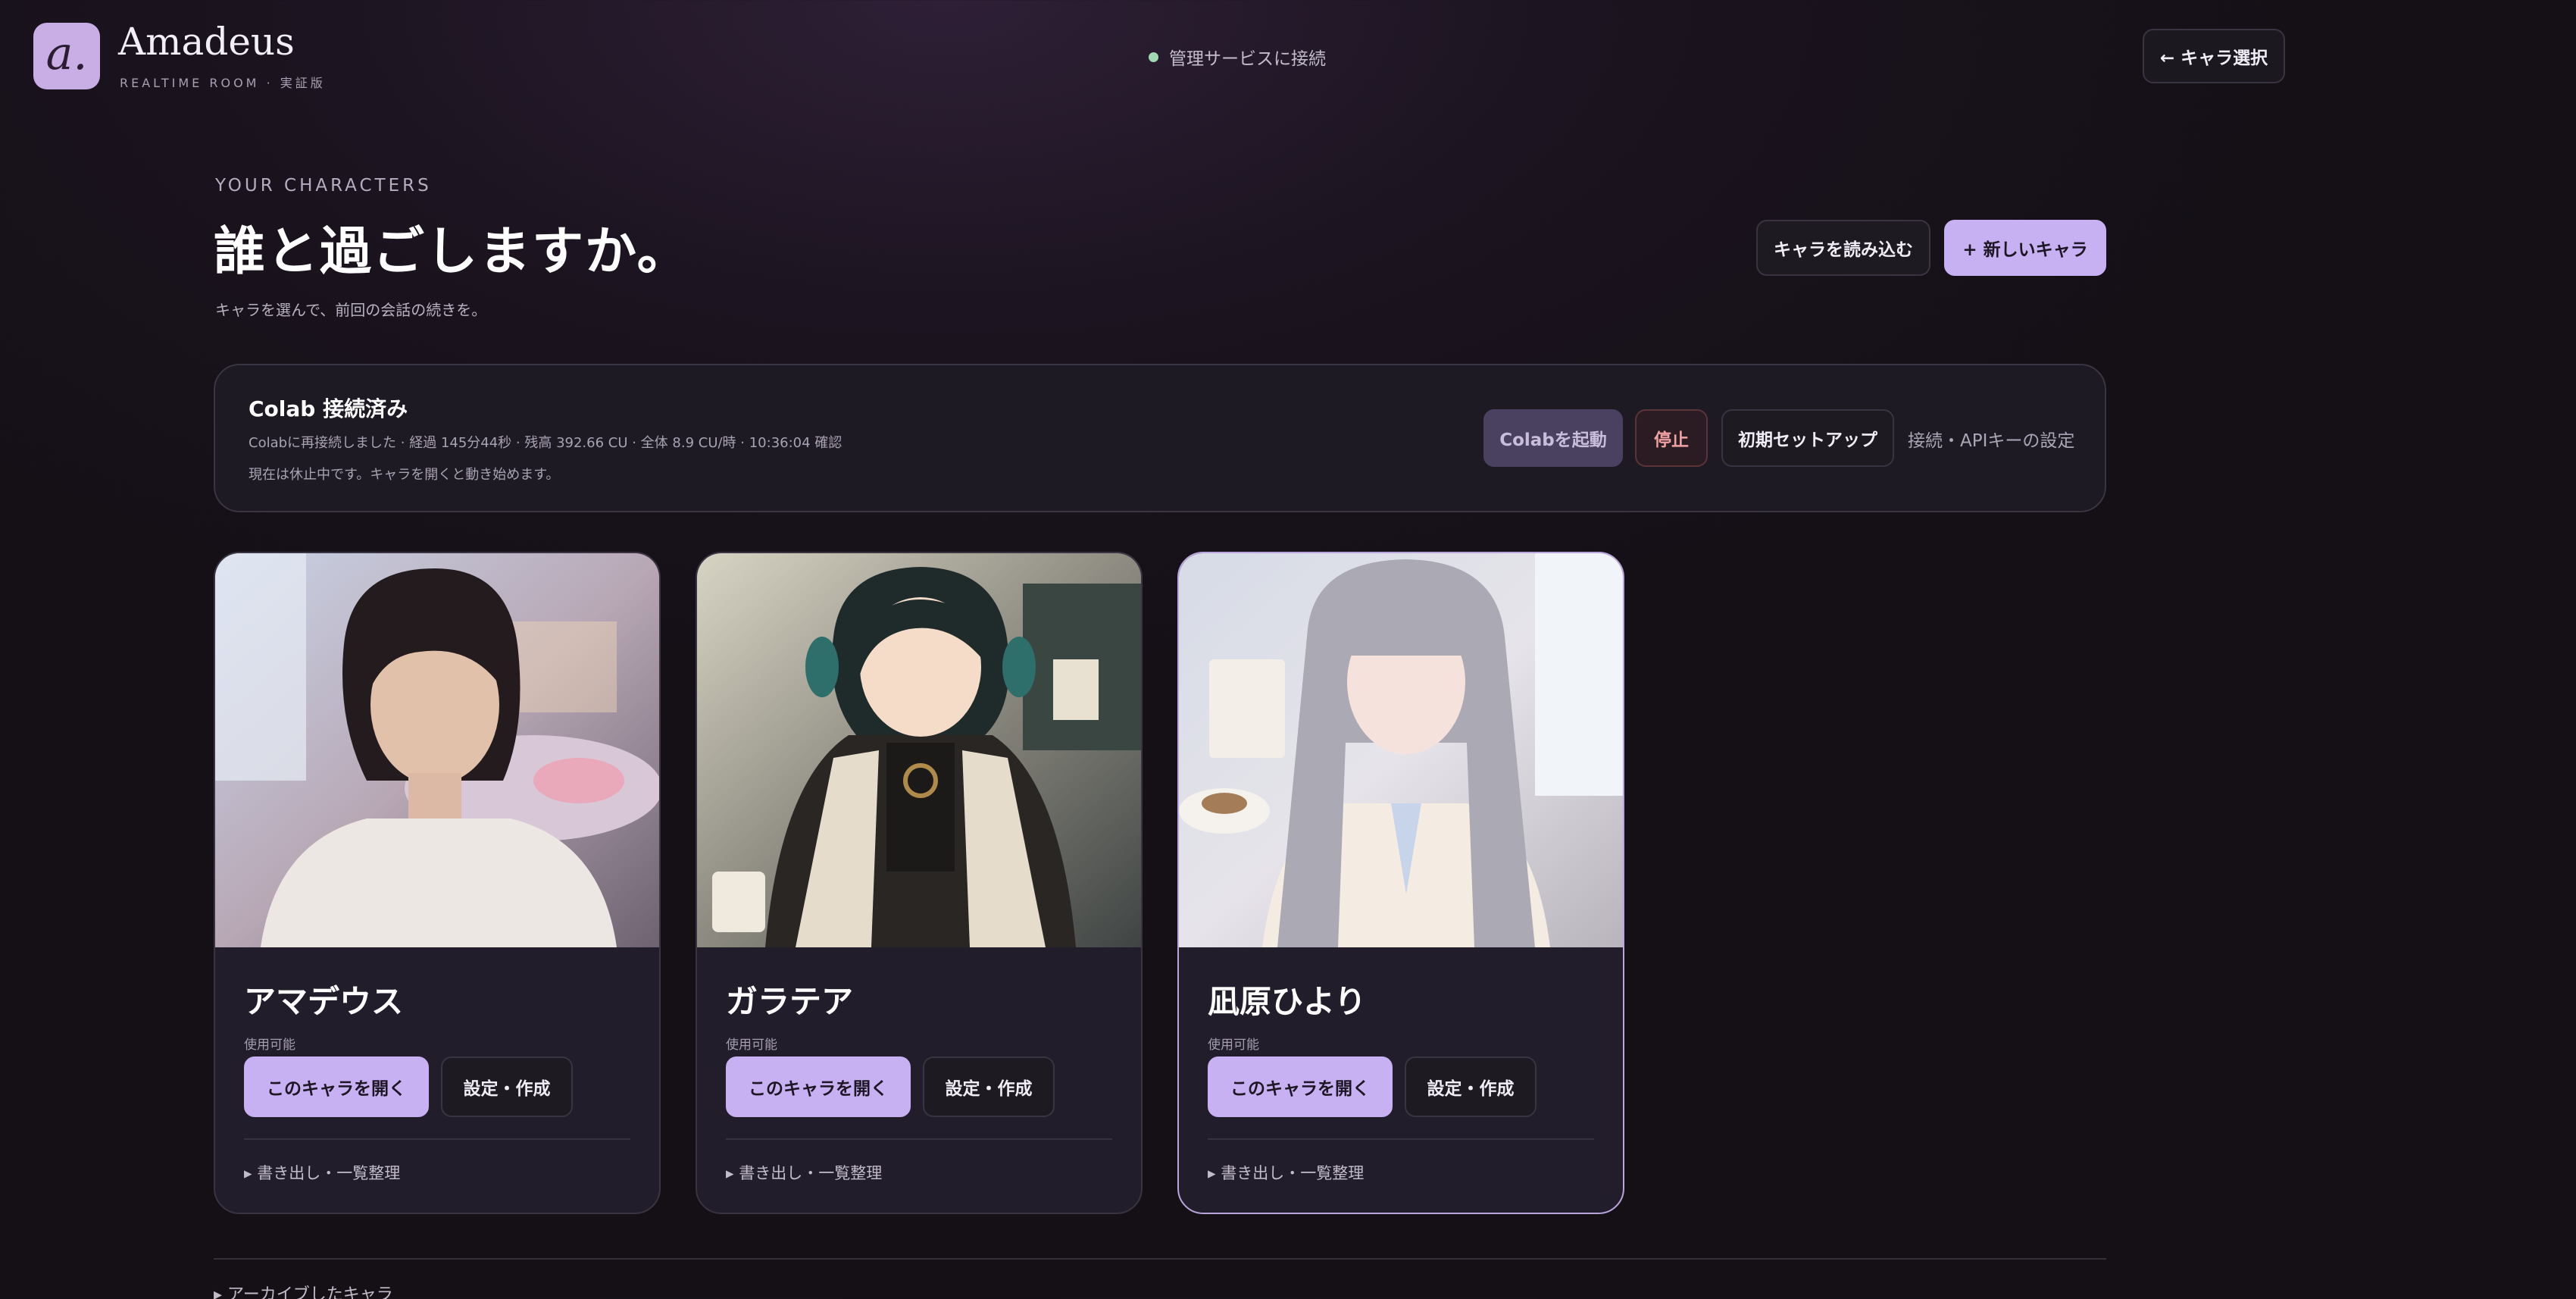 The image size is (2576, 1299). I want to click on start-colab-button: Colabを起動, so click(1553, 438).